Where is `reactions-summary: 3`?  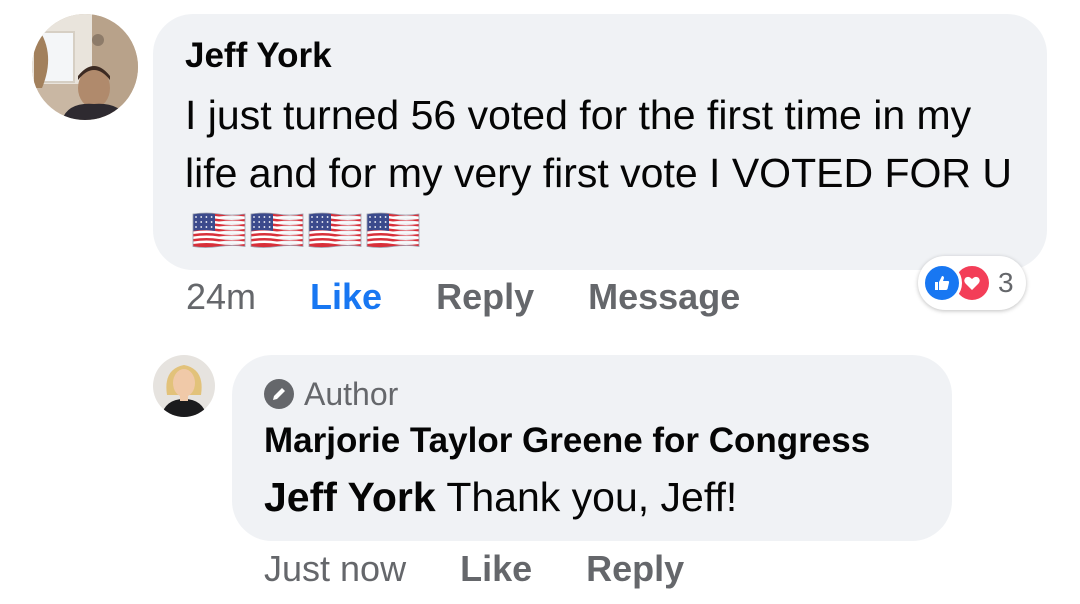 reactions-summary: 3 is located at coordinates (972, 283).